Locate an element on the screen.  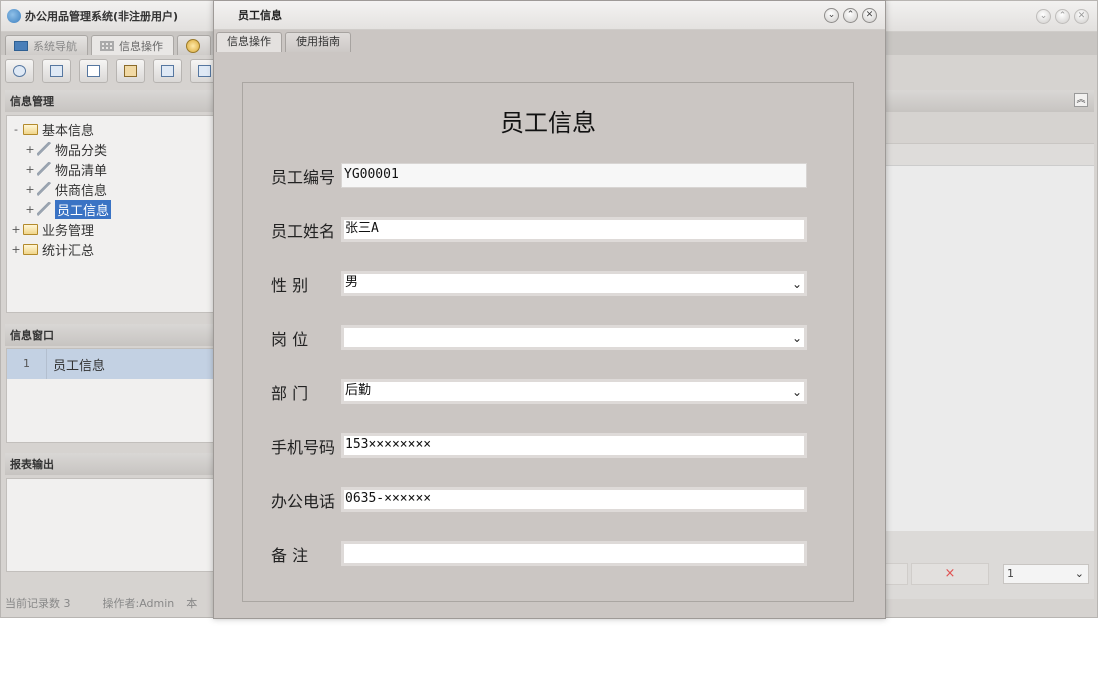
layout-icon is located at coordinates (56, 71).